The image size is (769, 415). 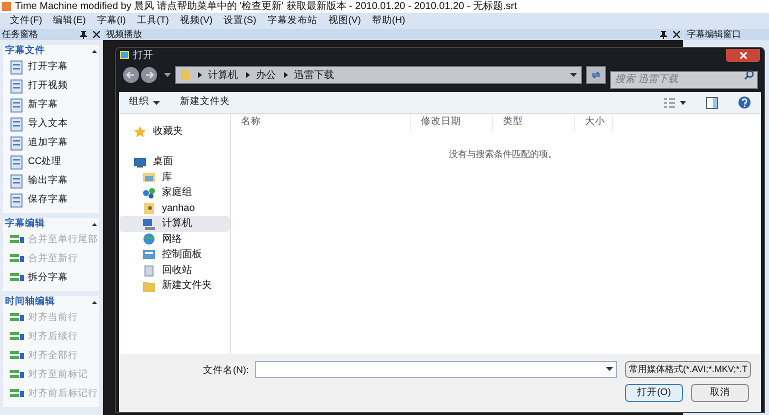 I want to click on people-icon, so click(x=149, y=193).